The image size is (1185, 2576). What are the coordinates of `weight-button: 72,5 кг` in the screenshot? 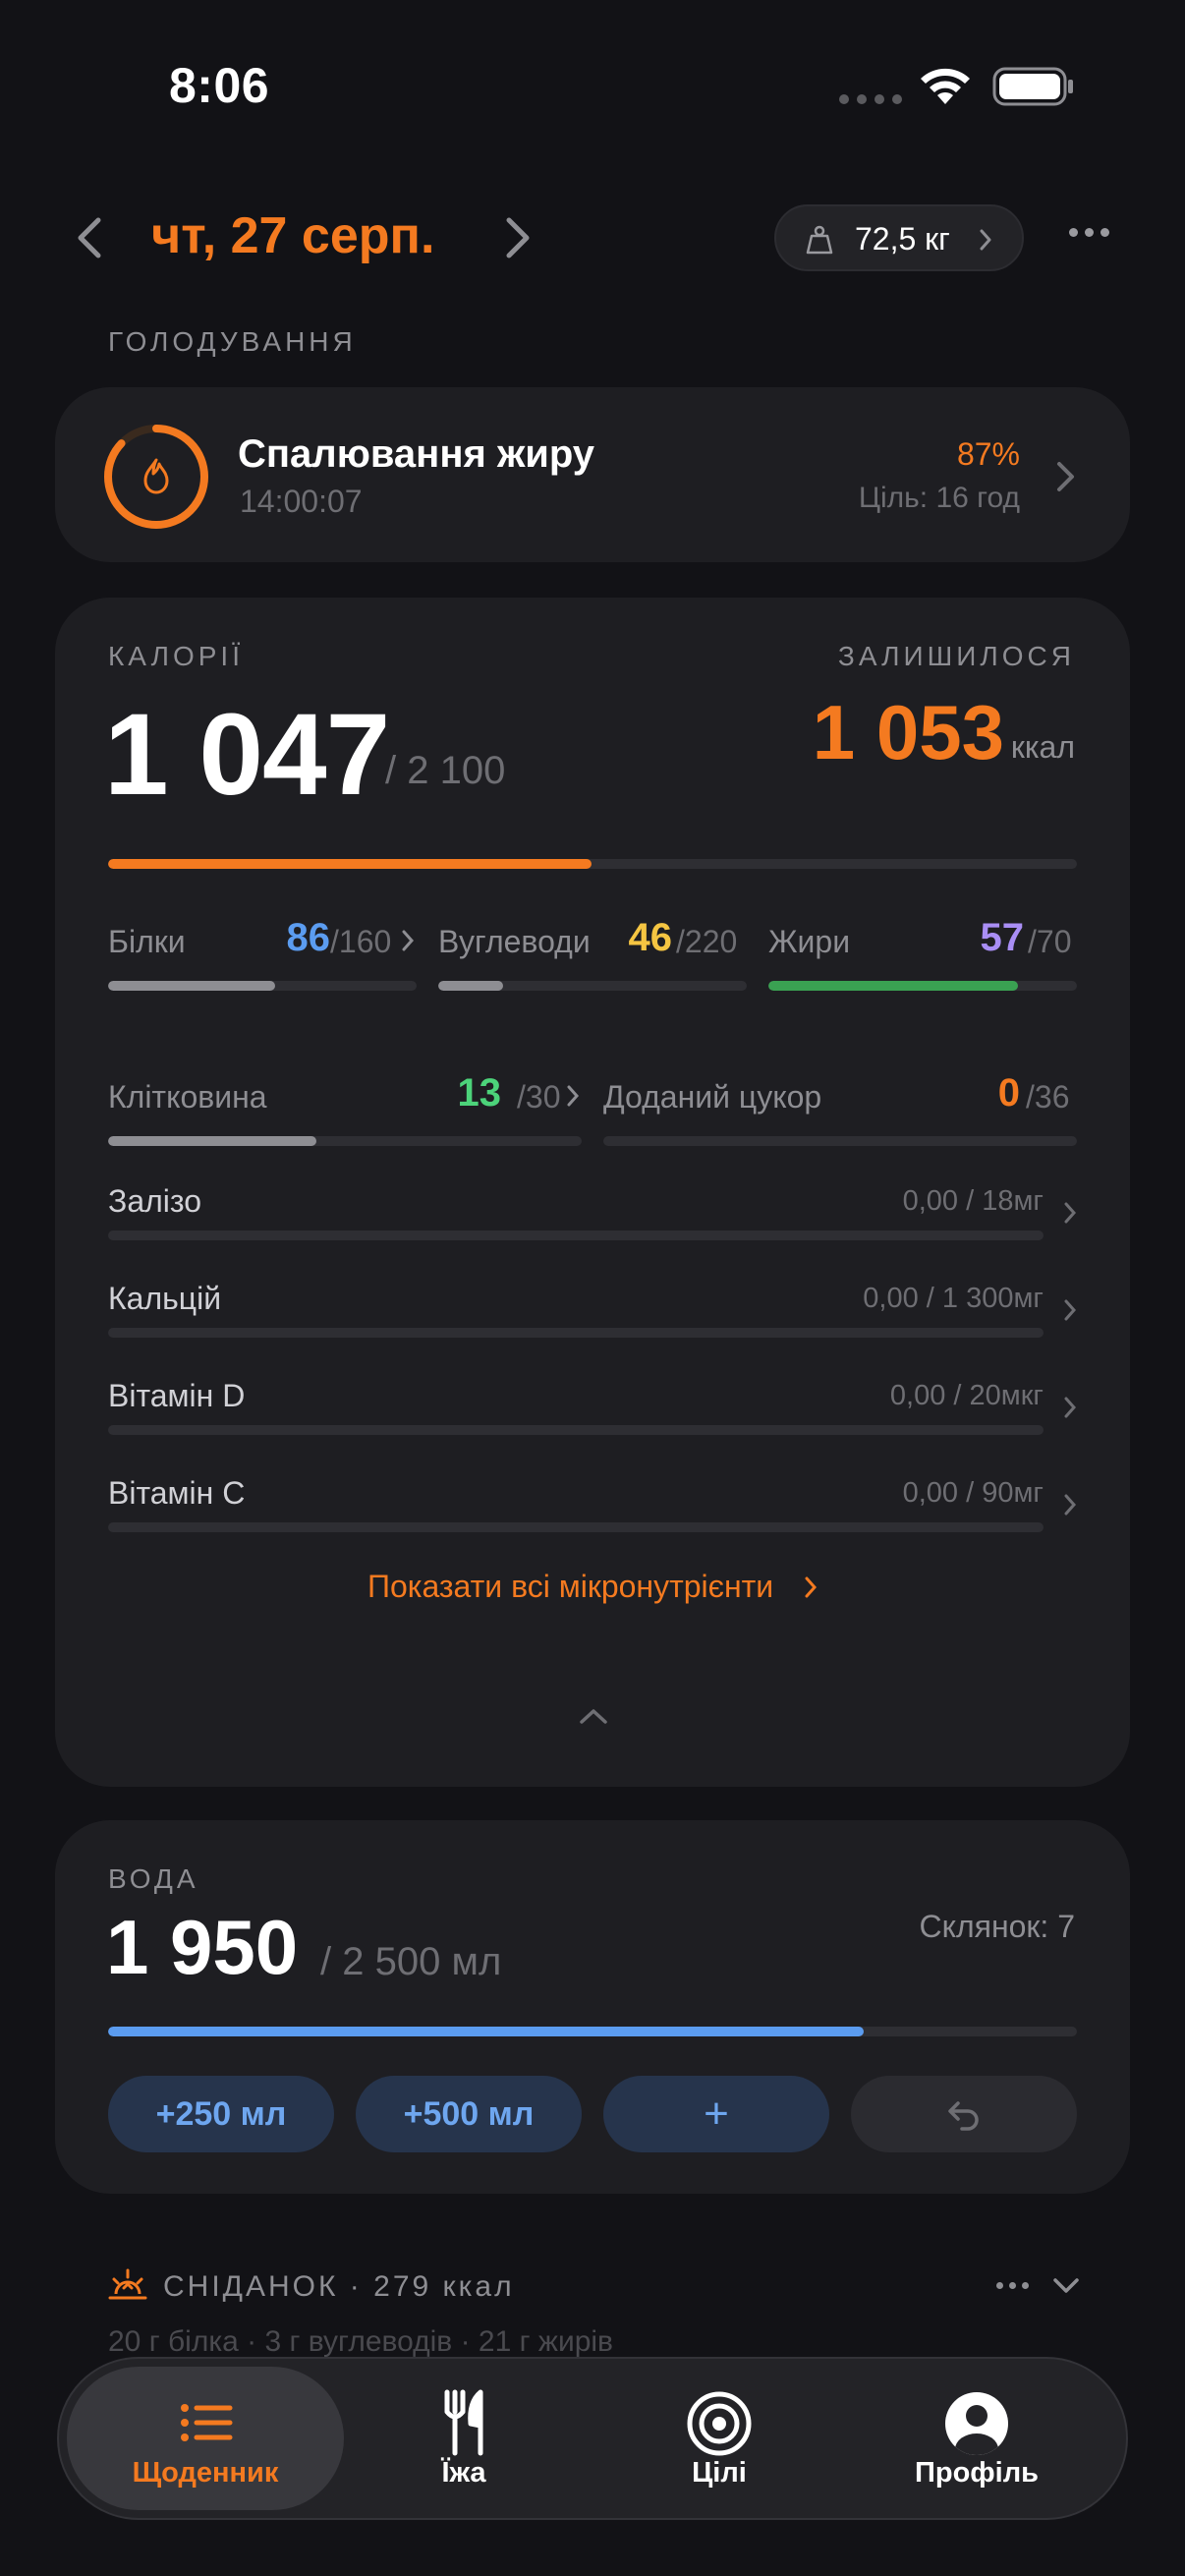 It's located at (899, 237).